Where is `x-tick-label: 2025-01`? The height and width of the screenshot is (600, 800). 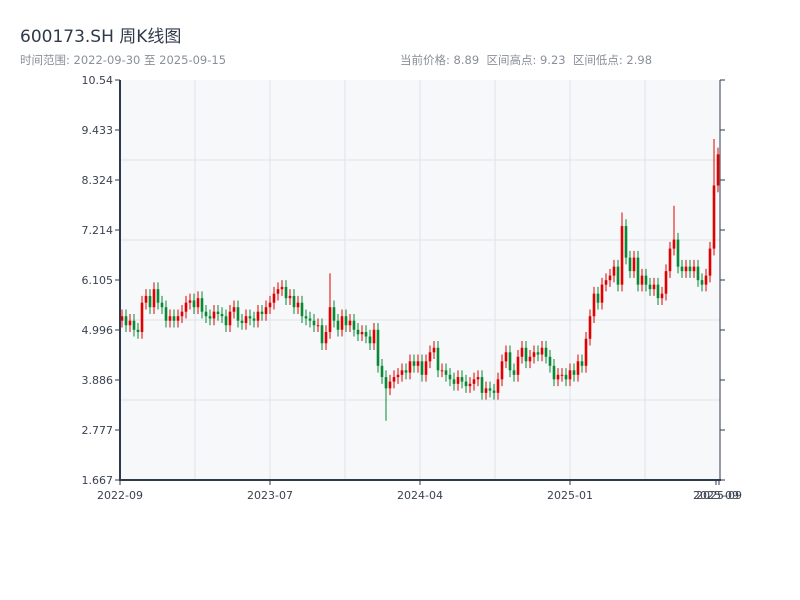
x-tick-label: 2025-01 is located at coordinates (570, 495).